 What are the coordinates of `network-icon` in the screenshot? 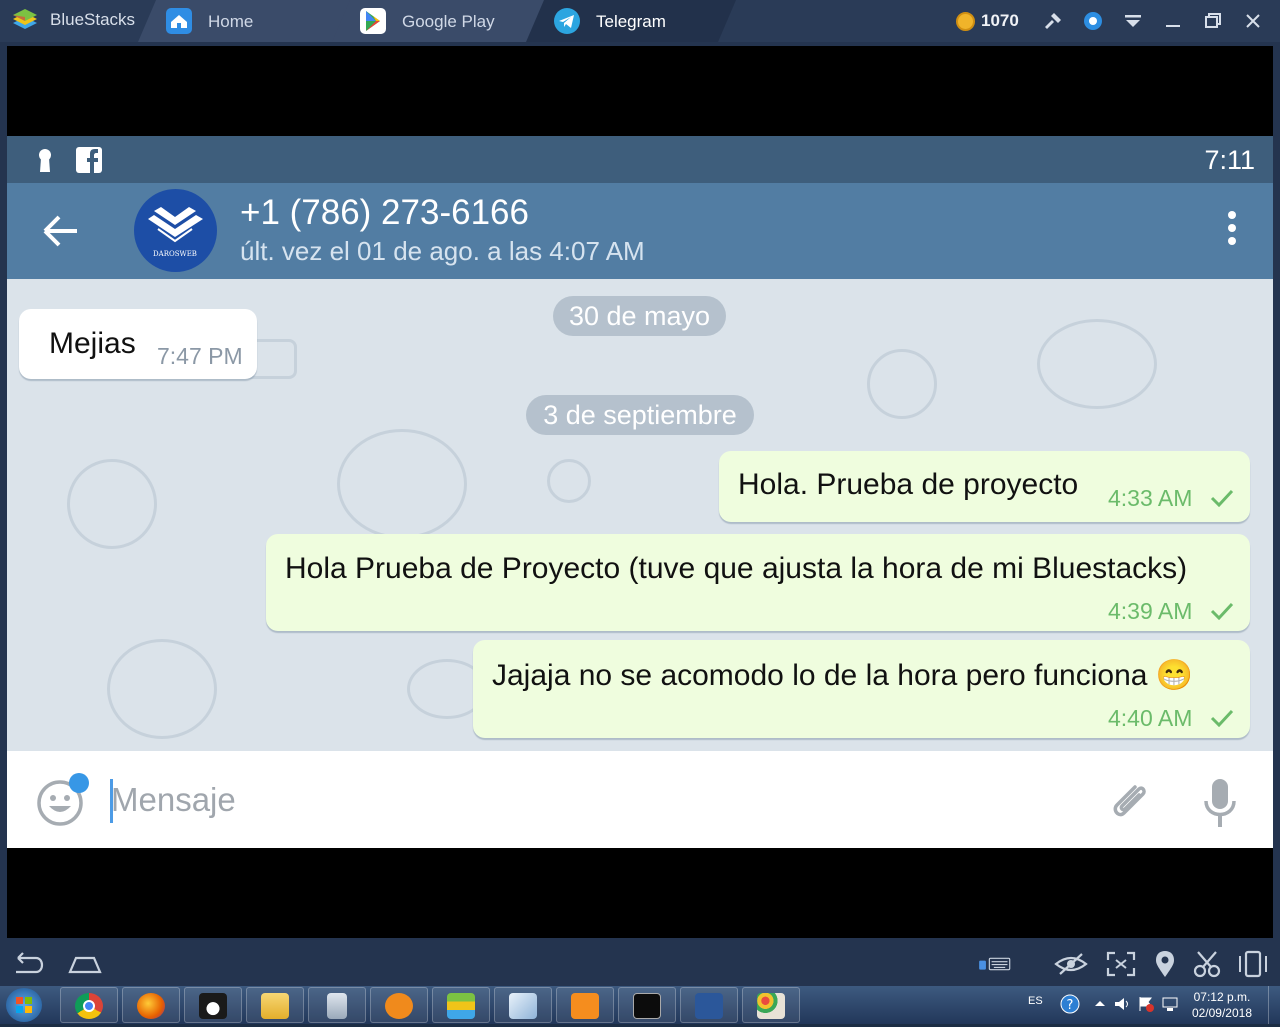 It's located at (1170, 1004).